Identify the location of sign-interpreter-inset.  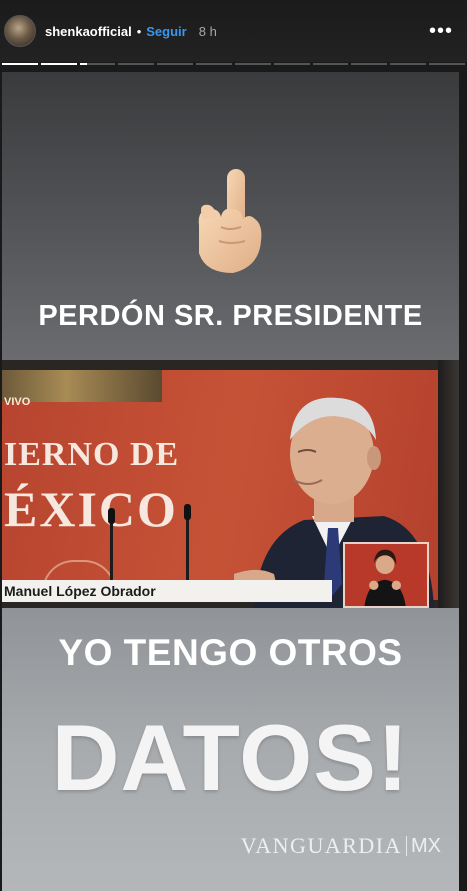
(386, 575).